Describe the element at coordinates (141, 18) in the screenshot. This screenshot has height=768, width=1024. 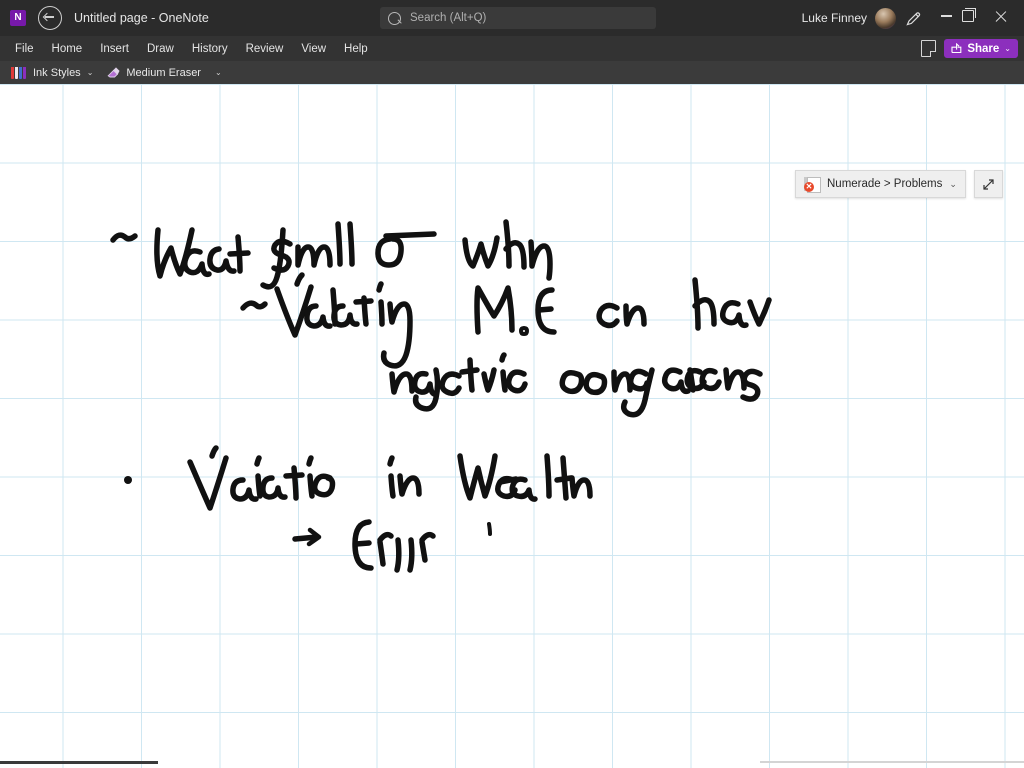
I see `window-title: Untitled page - OneNote` at that location.